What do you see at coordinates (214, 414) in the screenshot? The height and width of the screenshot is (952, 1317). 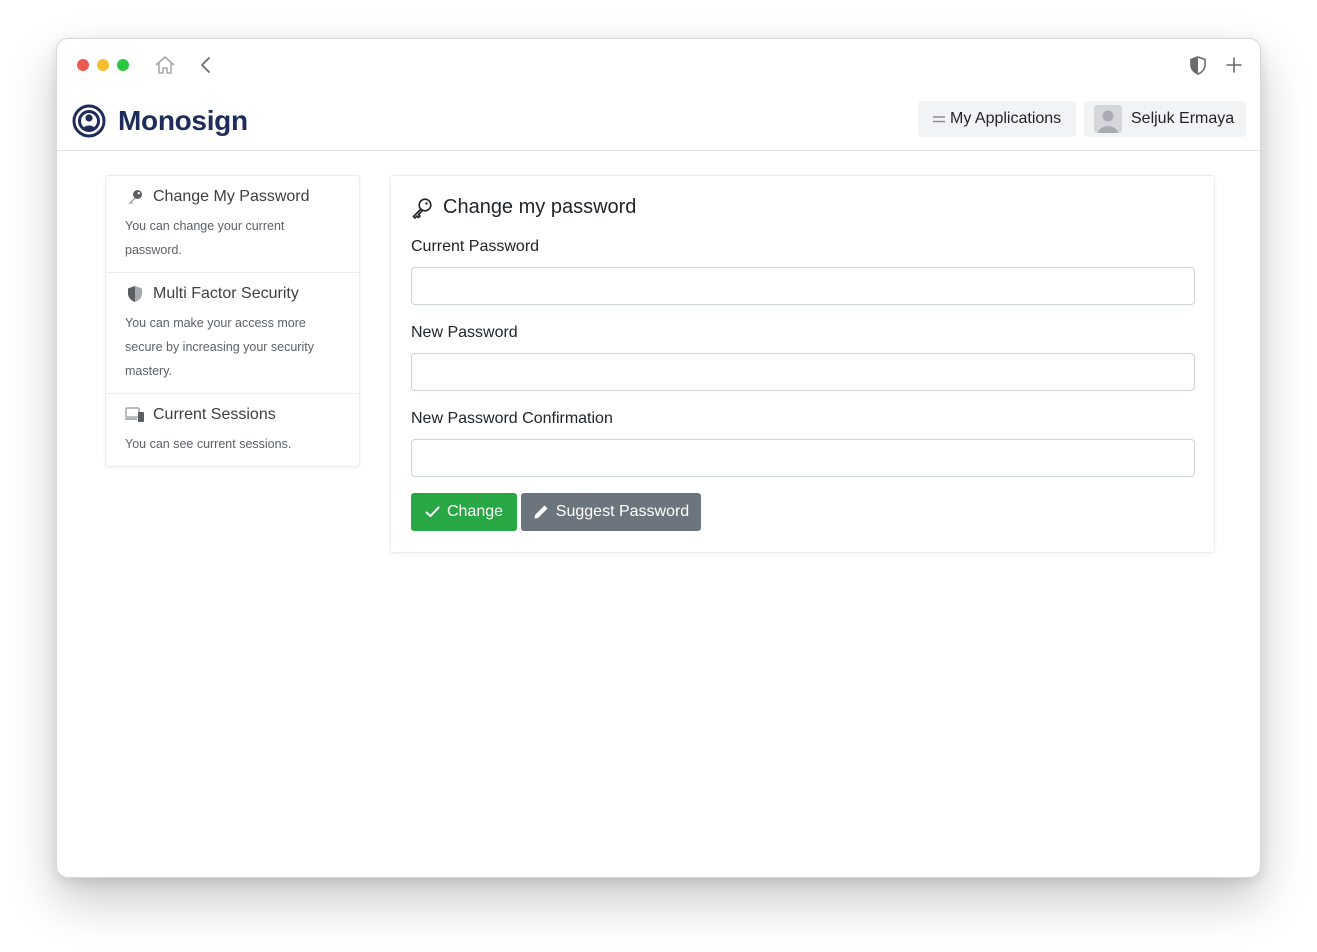 I see `sidebar-item-title: Current Sessions` at bounding box center [214, 414].